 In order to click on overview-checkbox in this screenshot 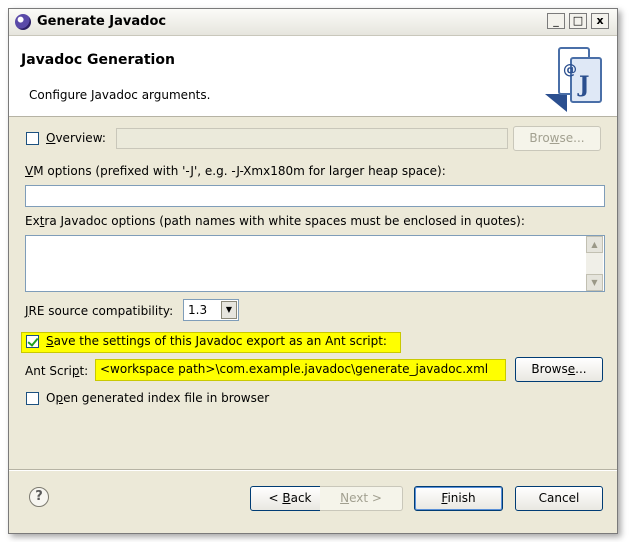, I will do `click(32, 138)`.